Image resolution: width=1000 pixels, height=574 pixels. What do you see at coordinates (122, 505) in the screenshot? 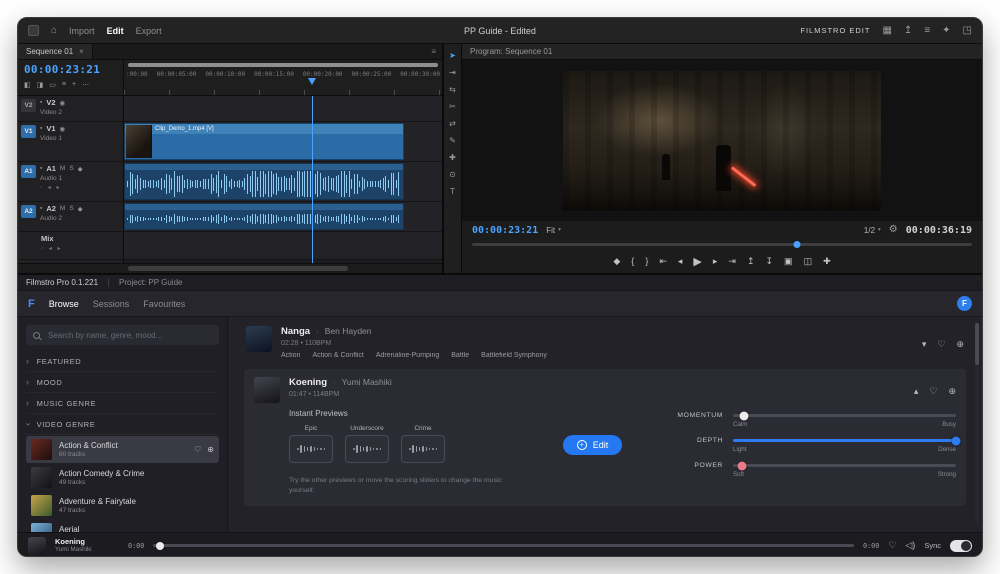
I see `genre-item-adventure-fairytale: Adventure & Fairytale 47 tracks` at bounding box center [122, 505].